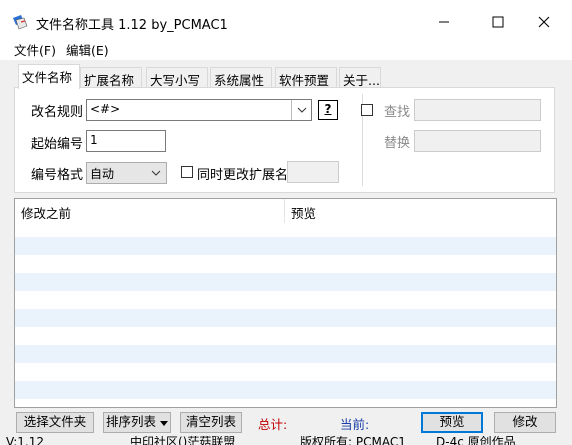 The width and height of the screenshot is (572, 445). I want to click on start-number-label: 起始编号, so click(57, 144).